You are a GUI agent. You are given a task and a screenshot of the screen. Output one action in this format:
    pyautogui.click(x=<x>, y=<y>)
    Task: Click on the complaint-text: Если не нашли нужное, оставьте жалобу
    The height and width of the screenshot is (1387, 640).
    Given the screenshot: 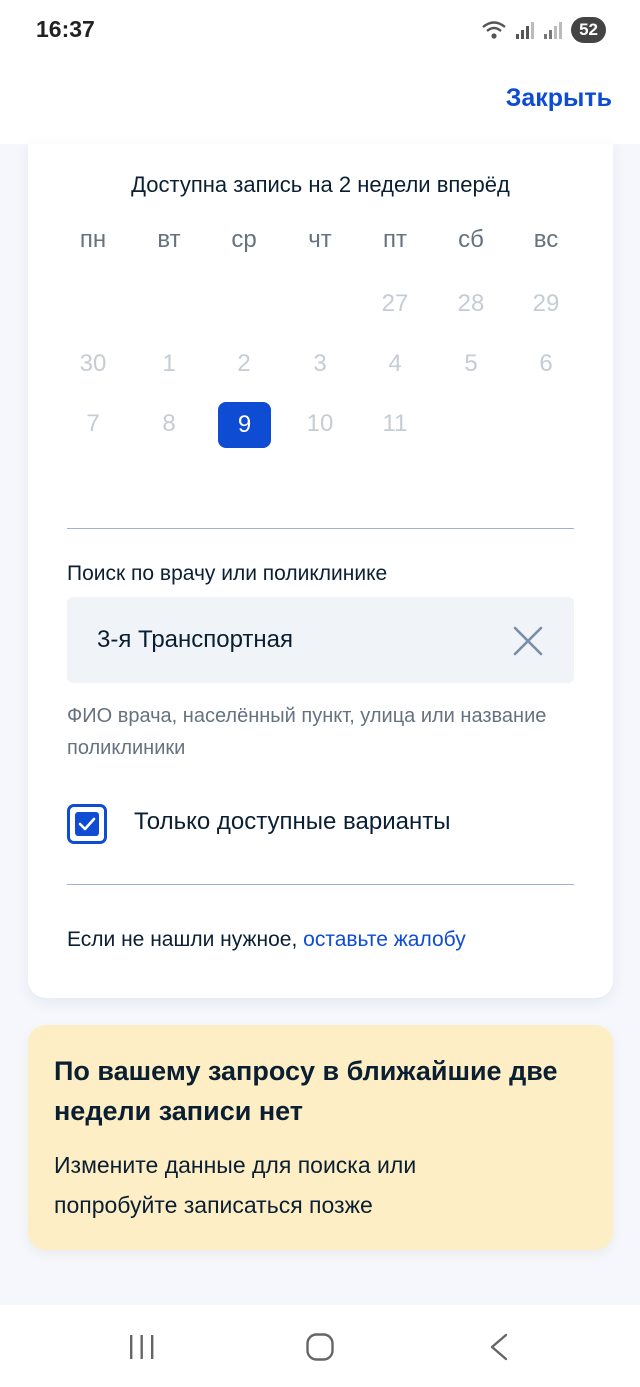 What is the action you would take?
    pyautogui.click(x=266, y=940)
    